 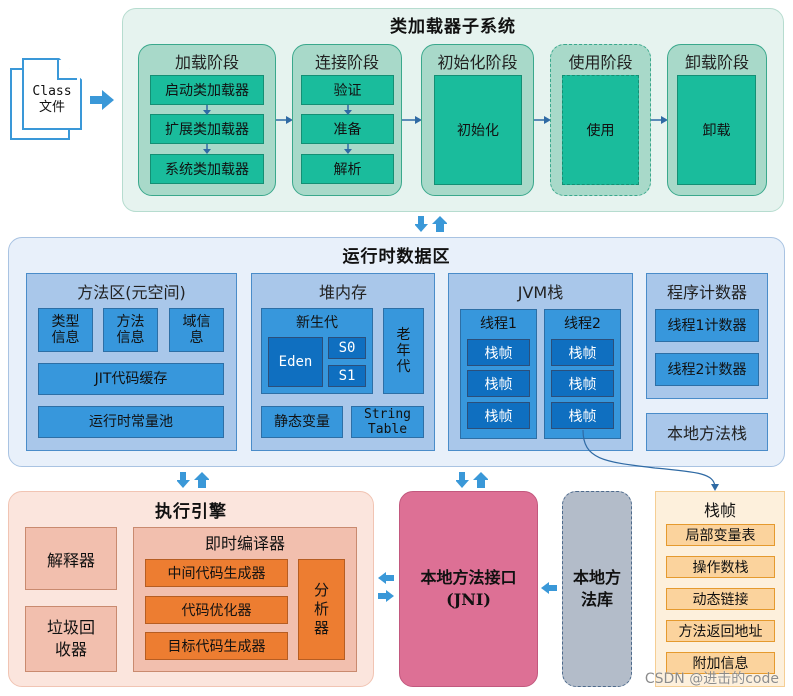 What do you see at coordinates (468, 577) in the screenshot?
I see `jni-title: 本地方法接口` at bounding box center [468, 577].